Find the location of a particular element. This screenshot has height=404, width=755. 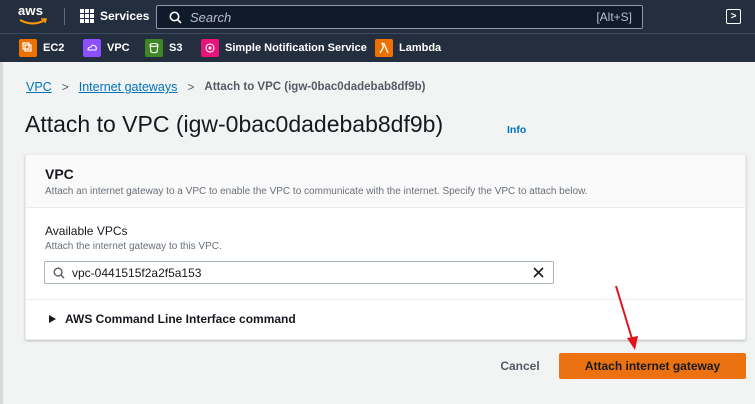

cli-command-expander: AWS Command Line Interface command is located at coordinates (172, 319).